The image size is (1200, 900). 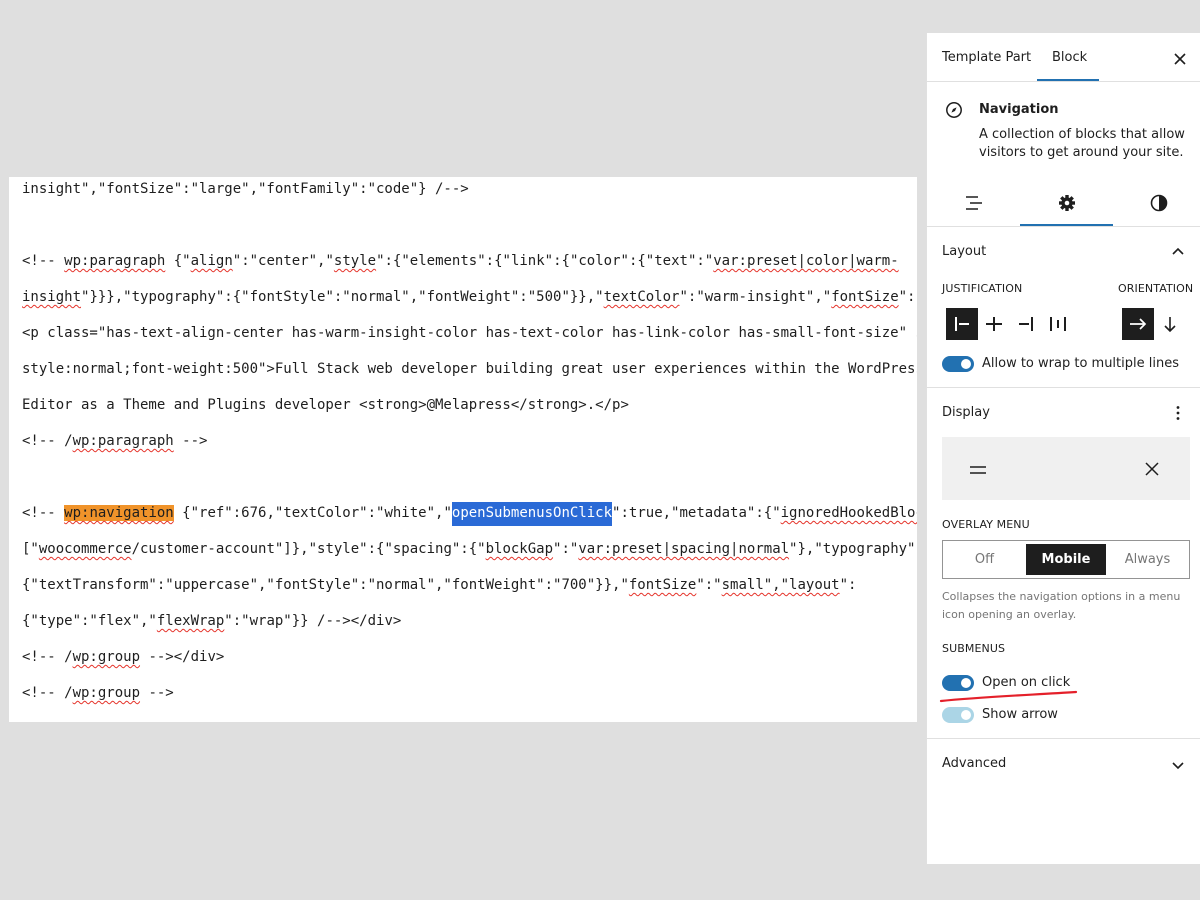 What do you see at coordinates (115, 441) in the screenshot?
I see `code-line: <!-- /wp:paragraph -->` at bounding box center [115, 441].